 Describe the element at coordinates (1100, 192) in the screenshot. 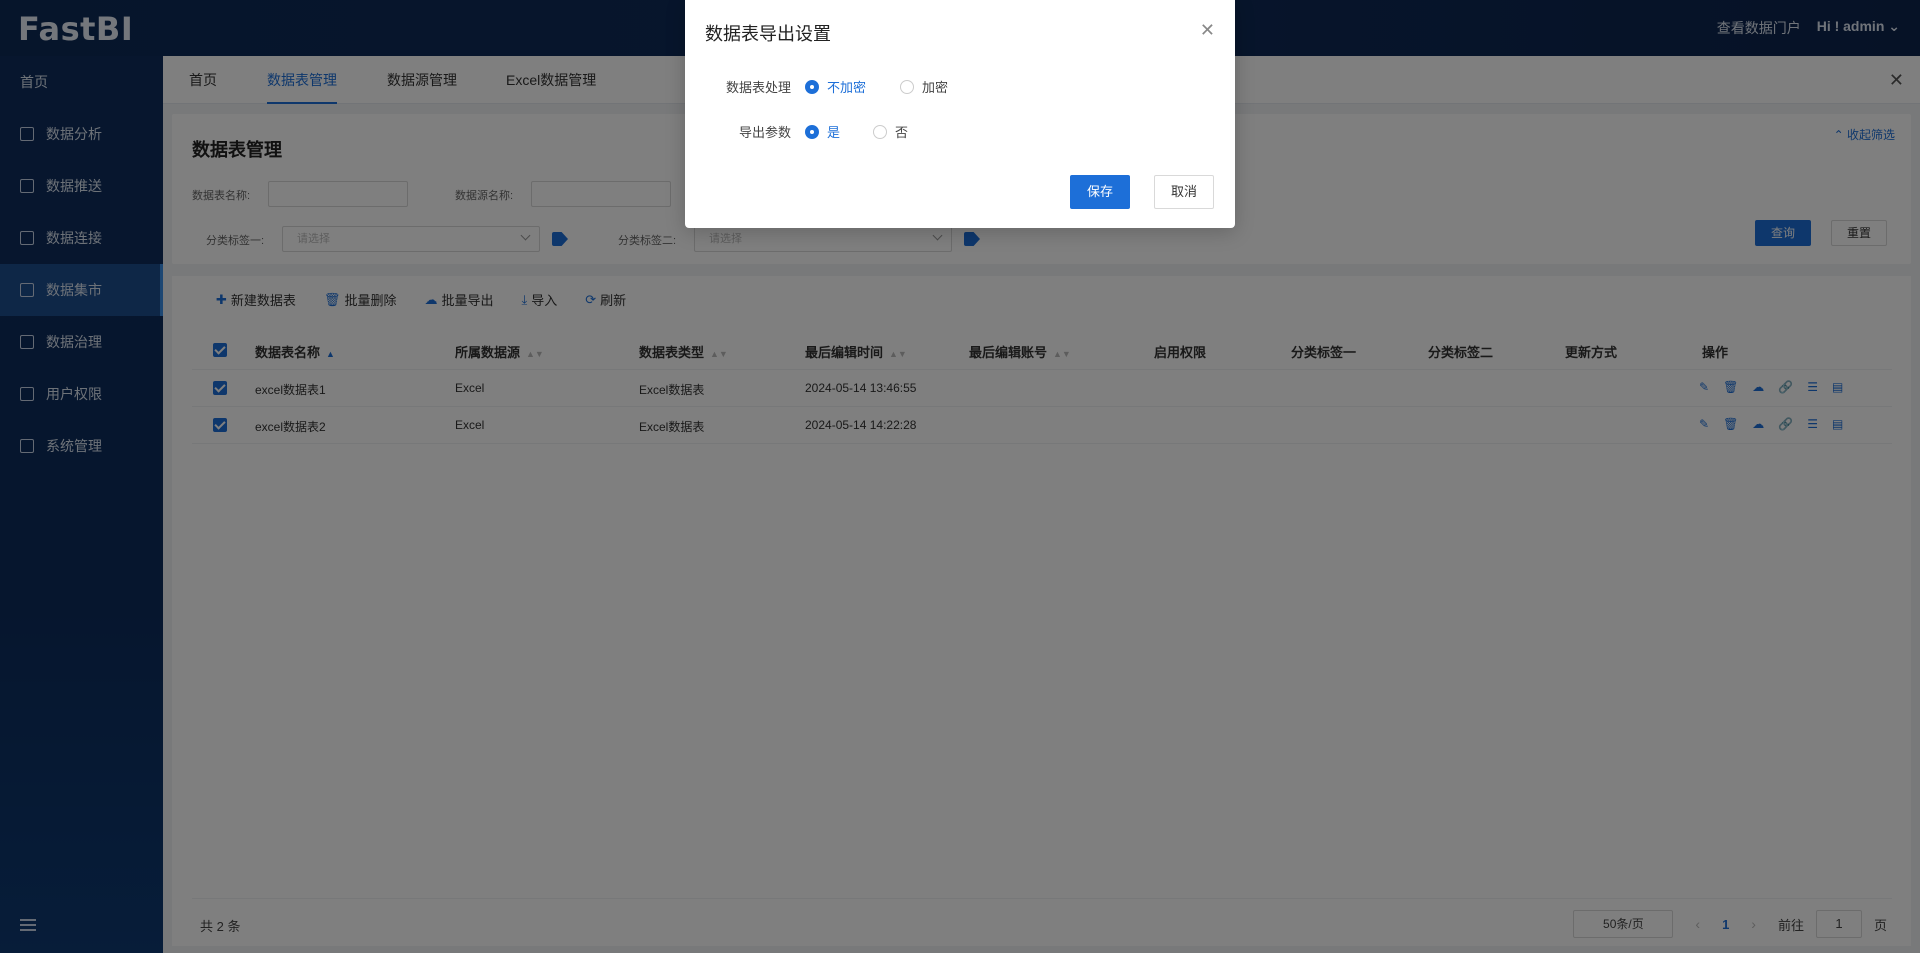

I see `save-button: 保存` at that location.